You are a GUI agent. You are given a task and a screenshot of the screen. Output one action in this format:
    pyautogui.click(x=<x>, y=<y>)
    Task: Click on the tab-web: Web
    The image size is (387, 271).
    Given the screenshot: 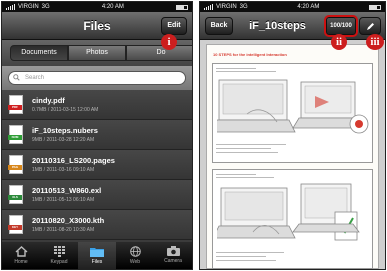 What is the action you would take?
    pyautogui.click(x=135, y=255)
    